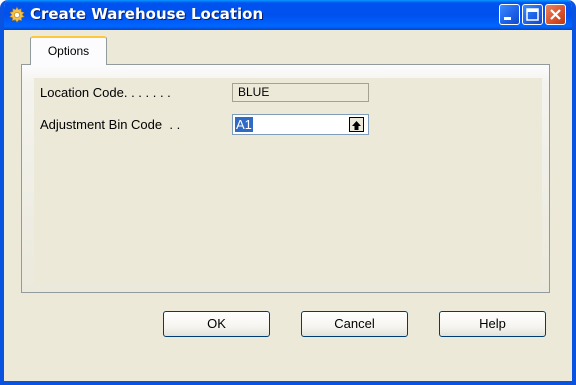  Describe the element at coordinates (354, 324) in the screenshot. I see `cancel-button: Cancel` at that location.